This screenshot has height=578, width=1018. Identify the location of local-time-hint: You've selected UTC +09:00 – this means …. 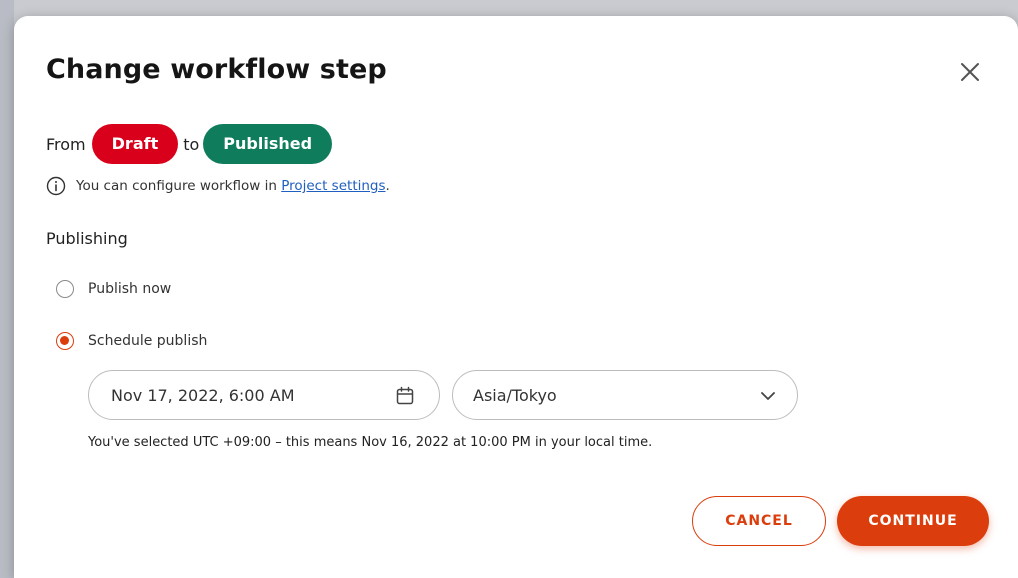
(370, 442).